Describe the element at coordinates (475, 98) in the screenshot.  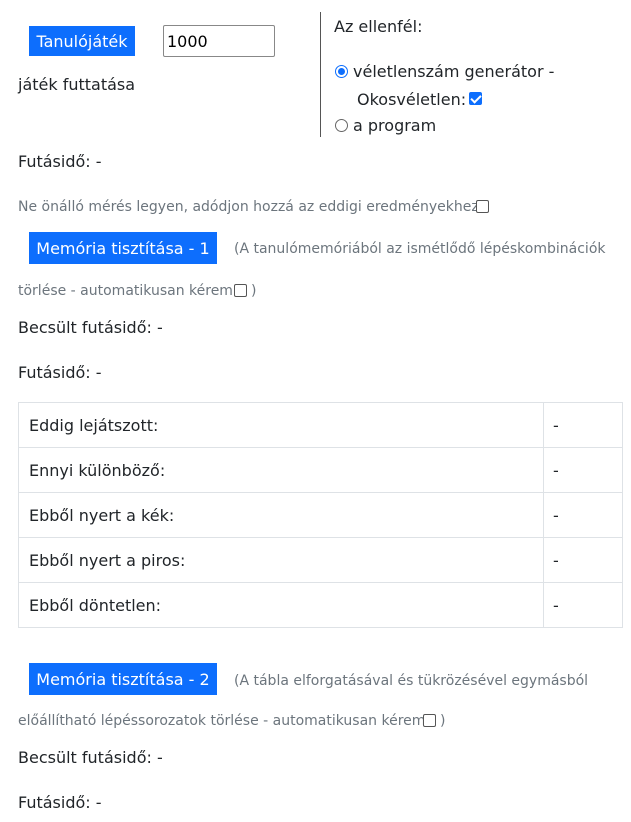
I see `smart-random-checkbox` at that location.